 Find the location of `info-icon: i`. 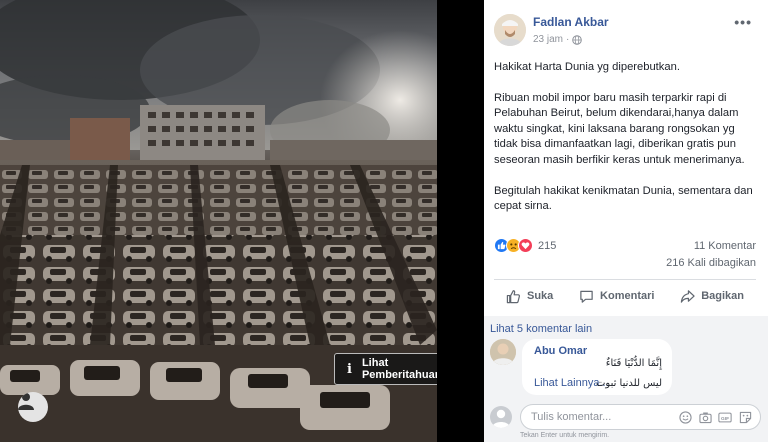

info-icon: i is located at coordinates (349, 369).